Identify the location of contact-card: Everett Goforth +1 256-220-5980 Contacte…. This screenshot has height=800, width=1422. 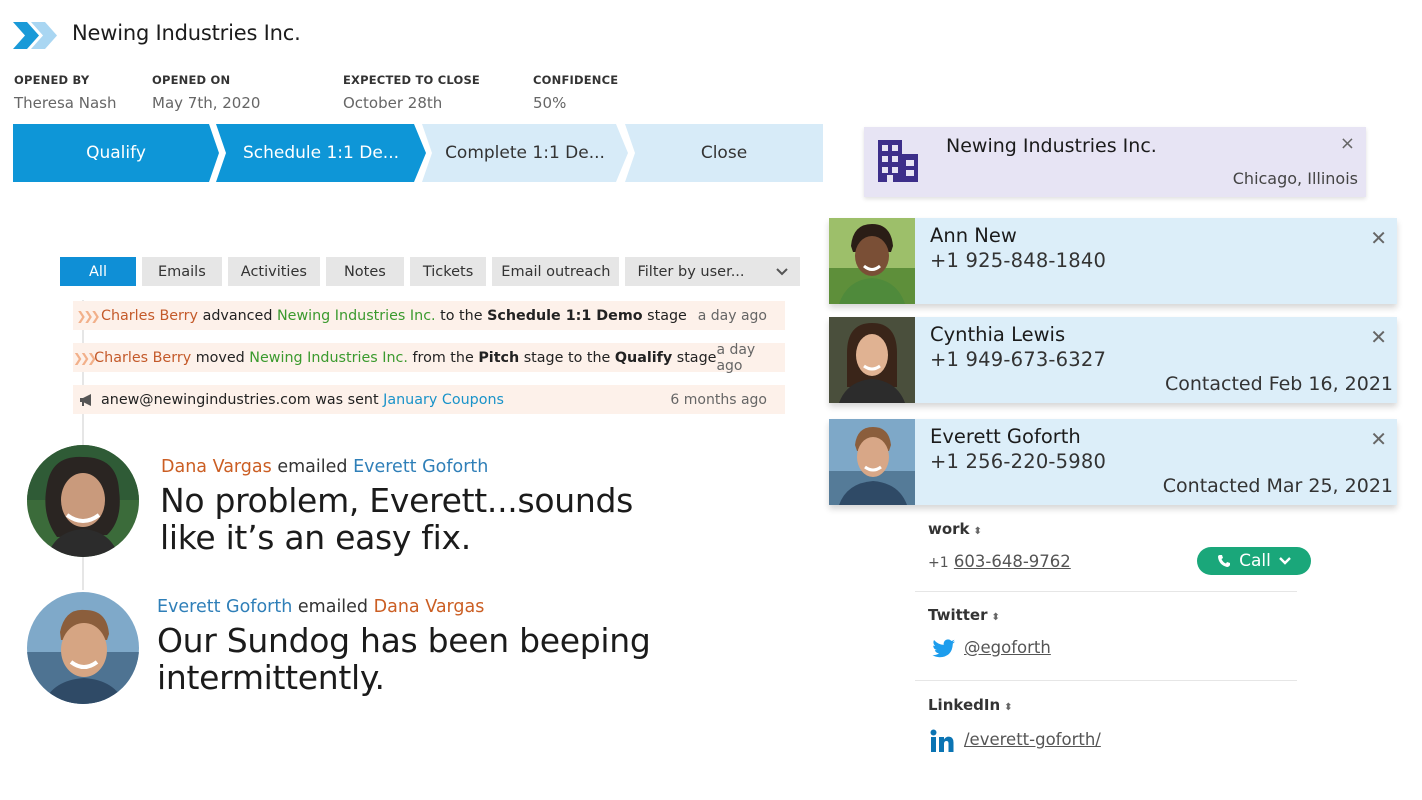
(1113, 462).